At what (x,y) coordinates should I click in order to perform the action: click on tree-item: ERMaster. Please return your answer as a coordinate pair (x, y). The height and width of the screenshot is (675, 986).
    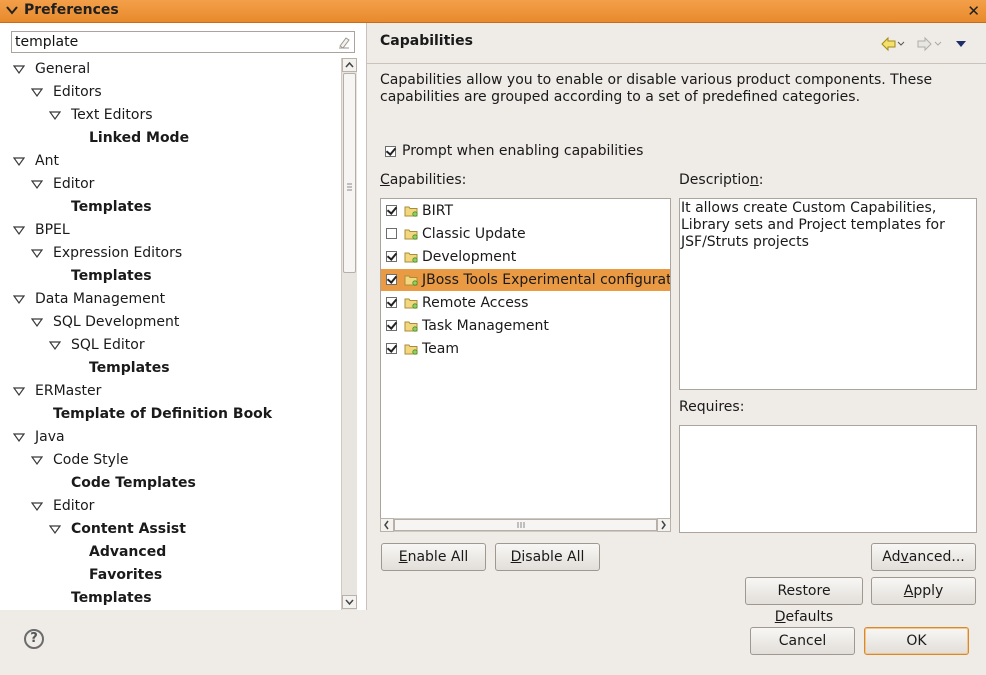
    Looking at the image, I should click on (68, 391).